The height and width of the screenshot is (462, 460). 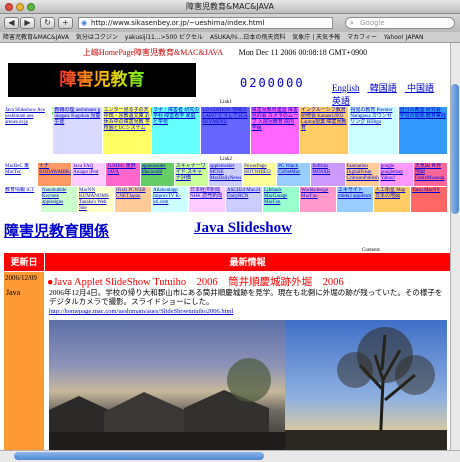 I want to click on link-block: 教職の理 ueshimaes g ukagaw Kagokan 児童生徒, so click(x=77, y=130).